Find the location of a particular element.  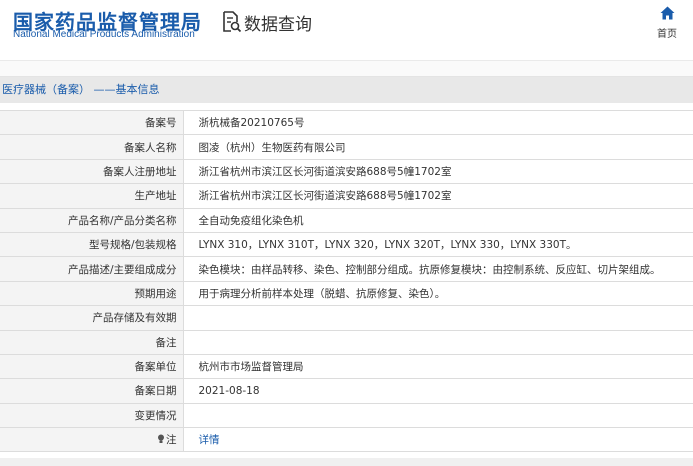

row-value: 详情 is located at coordinates (438, 440).